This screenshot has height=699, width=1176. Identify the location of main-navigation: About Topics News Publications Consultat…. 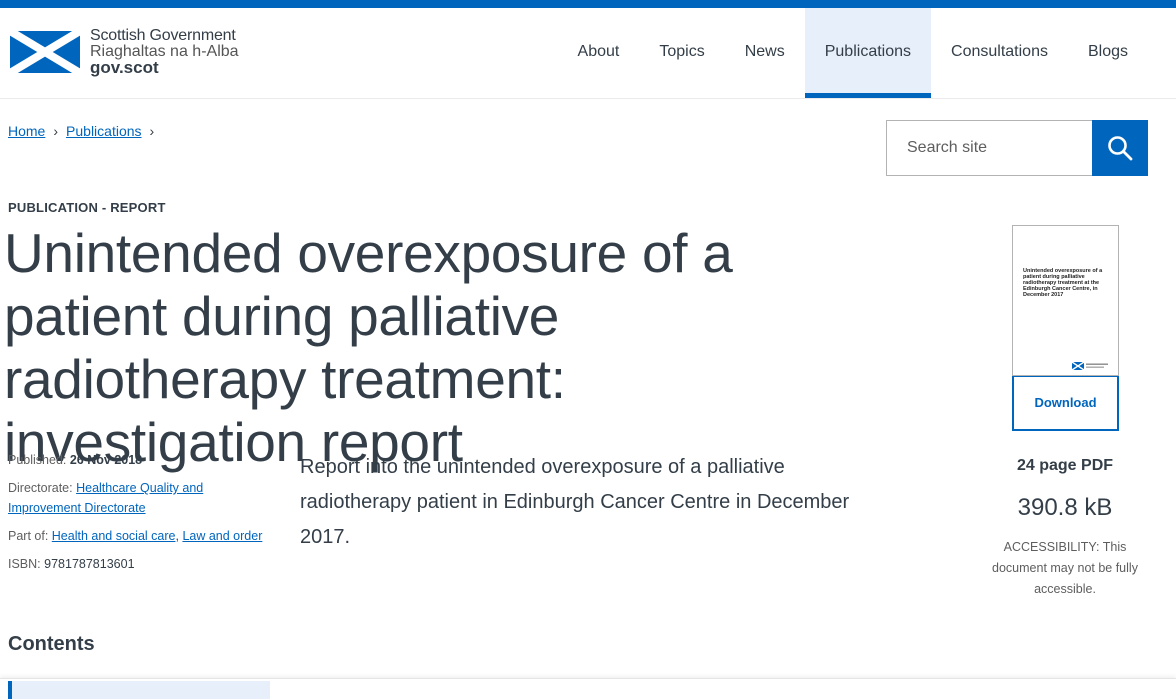
(853, 53).